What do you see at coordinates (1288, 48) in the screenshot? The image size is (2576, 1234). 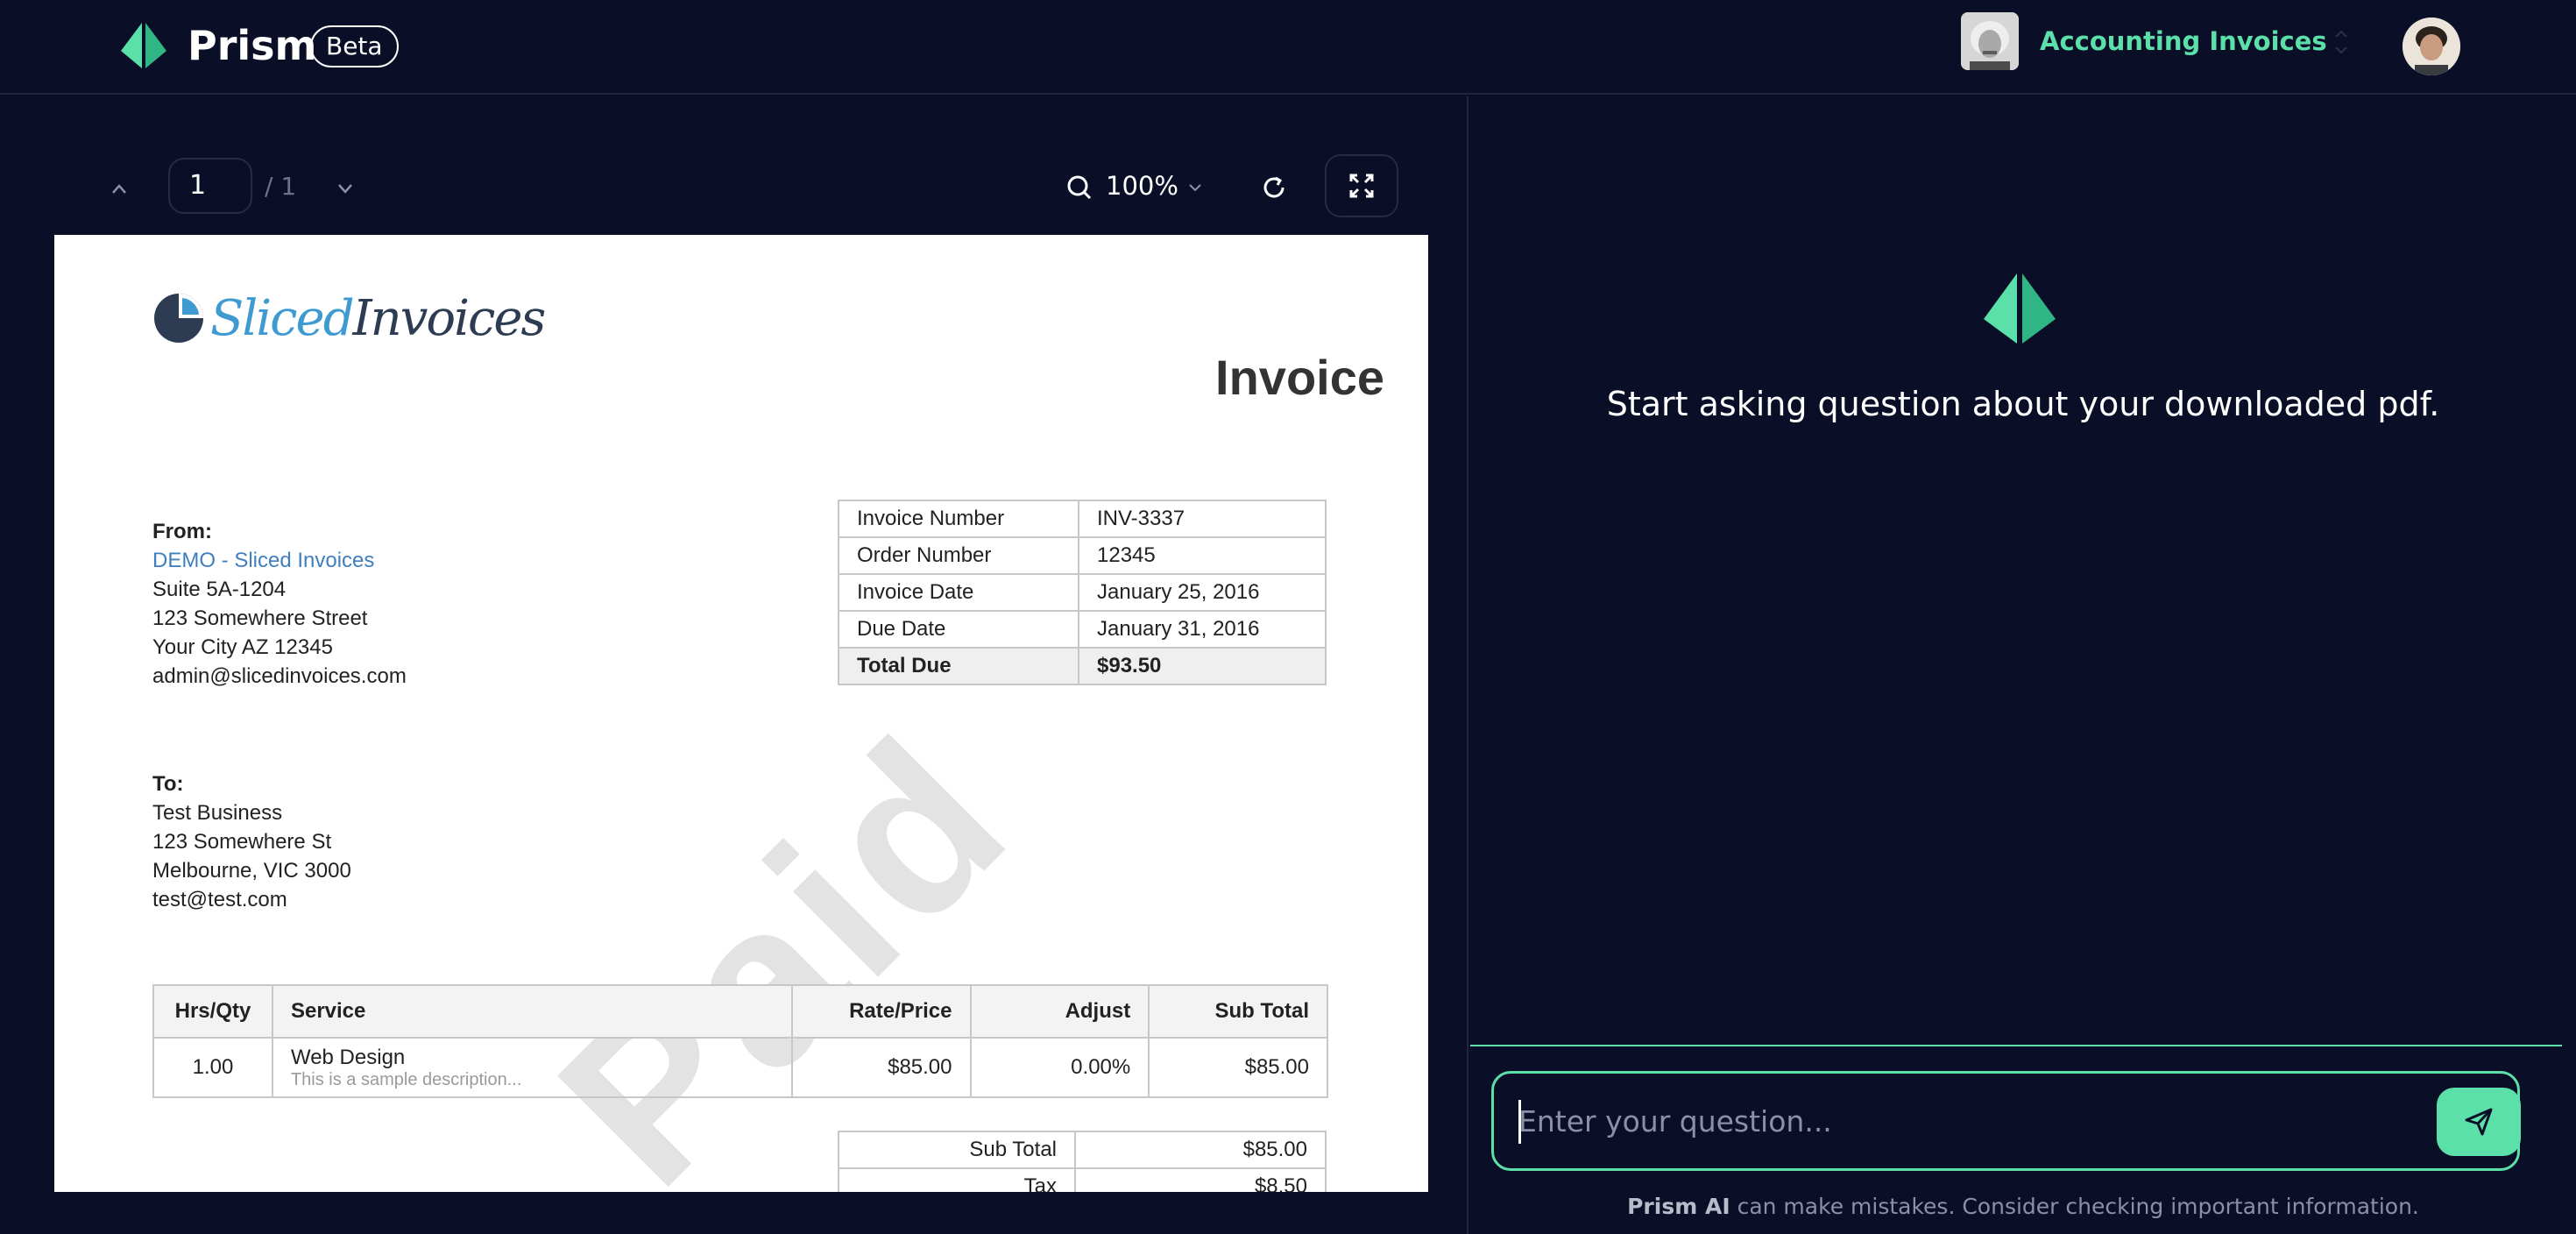 I see `top-header: Prism Beta Accounting Invoices` at bounding box center [1288, 48].